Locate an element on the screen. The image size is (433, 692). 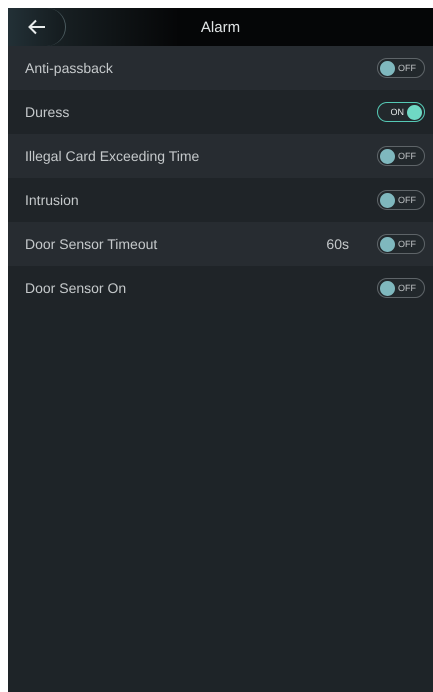
setting-label: Intrusion is located at coordinates (52, 200).